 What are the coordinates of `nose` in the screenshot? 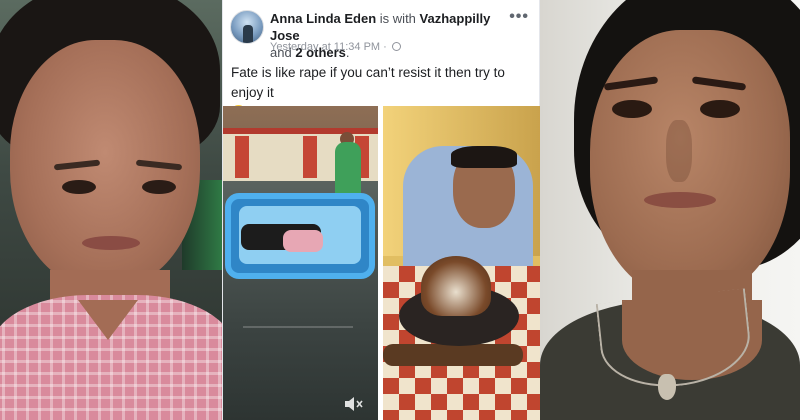 It's located at (679, 151).